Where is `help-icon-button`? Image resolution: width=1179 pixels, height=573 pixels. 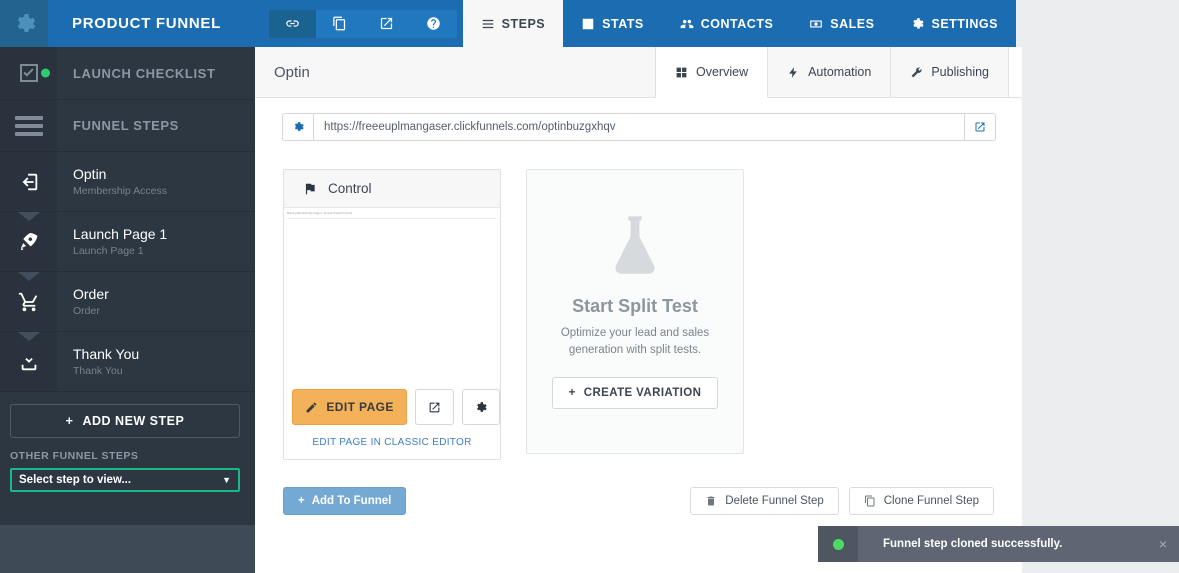 help-icon-button is located at coordinates (433, 23).